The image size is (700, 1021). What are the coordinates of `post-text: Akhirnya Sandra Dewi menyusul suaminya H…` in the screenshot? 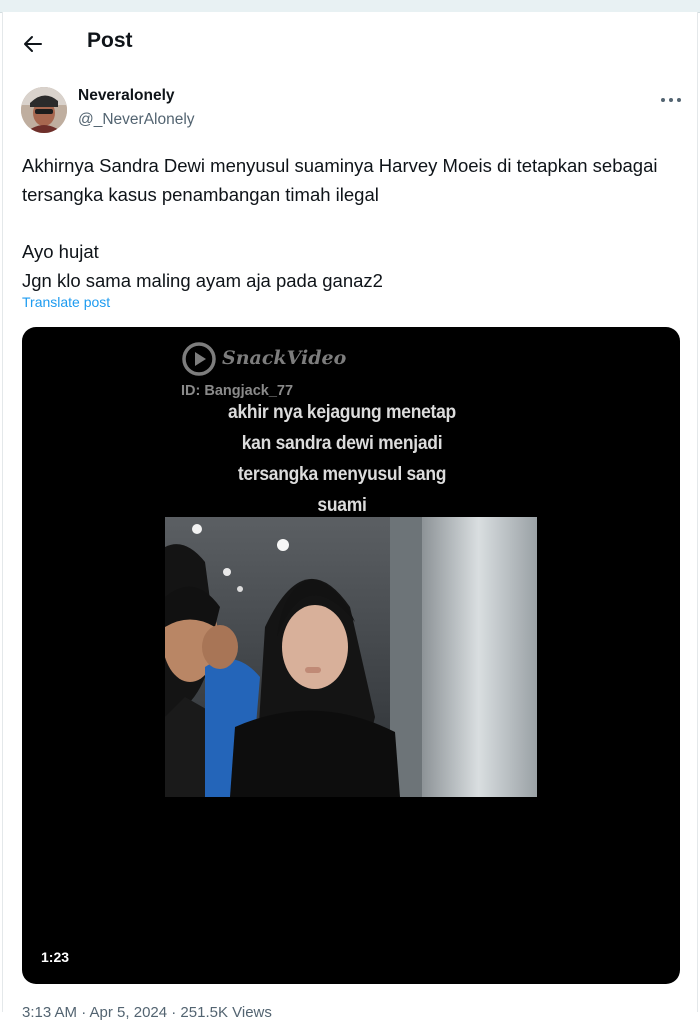 It's located at (347, 223).